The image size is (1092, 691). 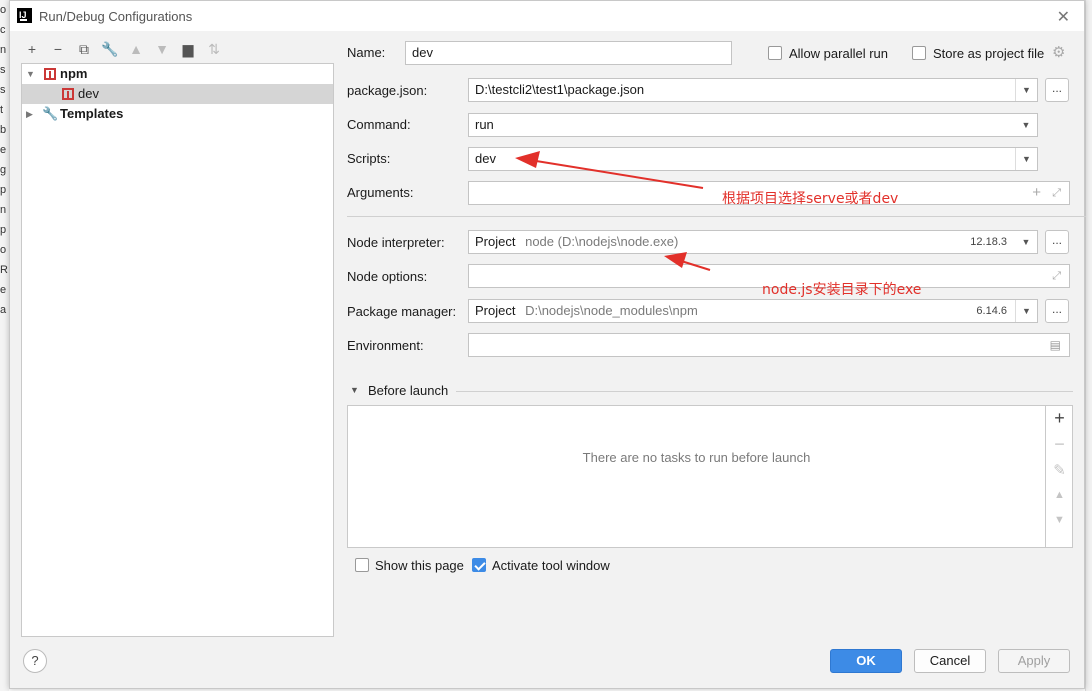 What do you see at coordinates (551, 565) in the screenshot?
I see `activate-tool-label: Activate tool window` at bounding box center [551, 565].